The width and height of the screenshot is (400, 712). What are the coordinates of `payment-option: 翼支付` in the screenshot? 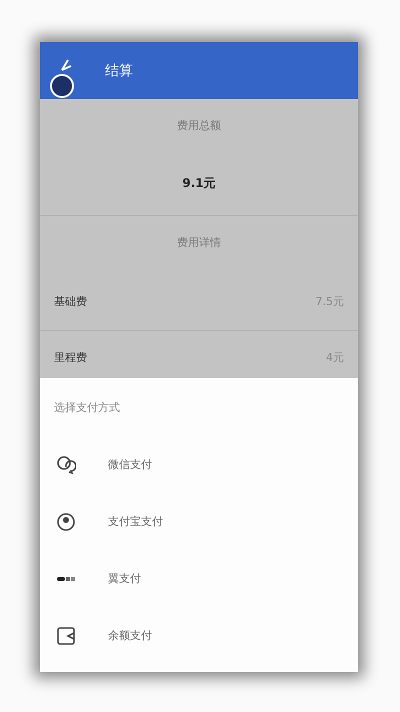 It's located at (199, 578).